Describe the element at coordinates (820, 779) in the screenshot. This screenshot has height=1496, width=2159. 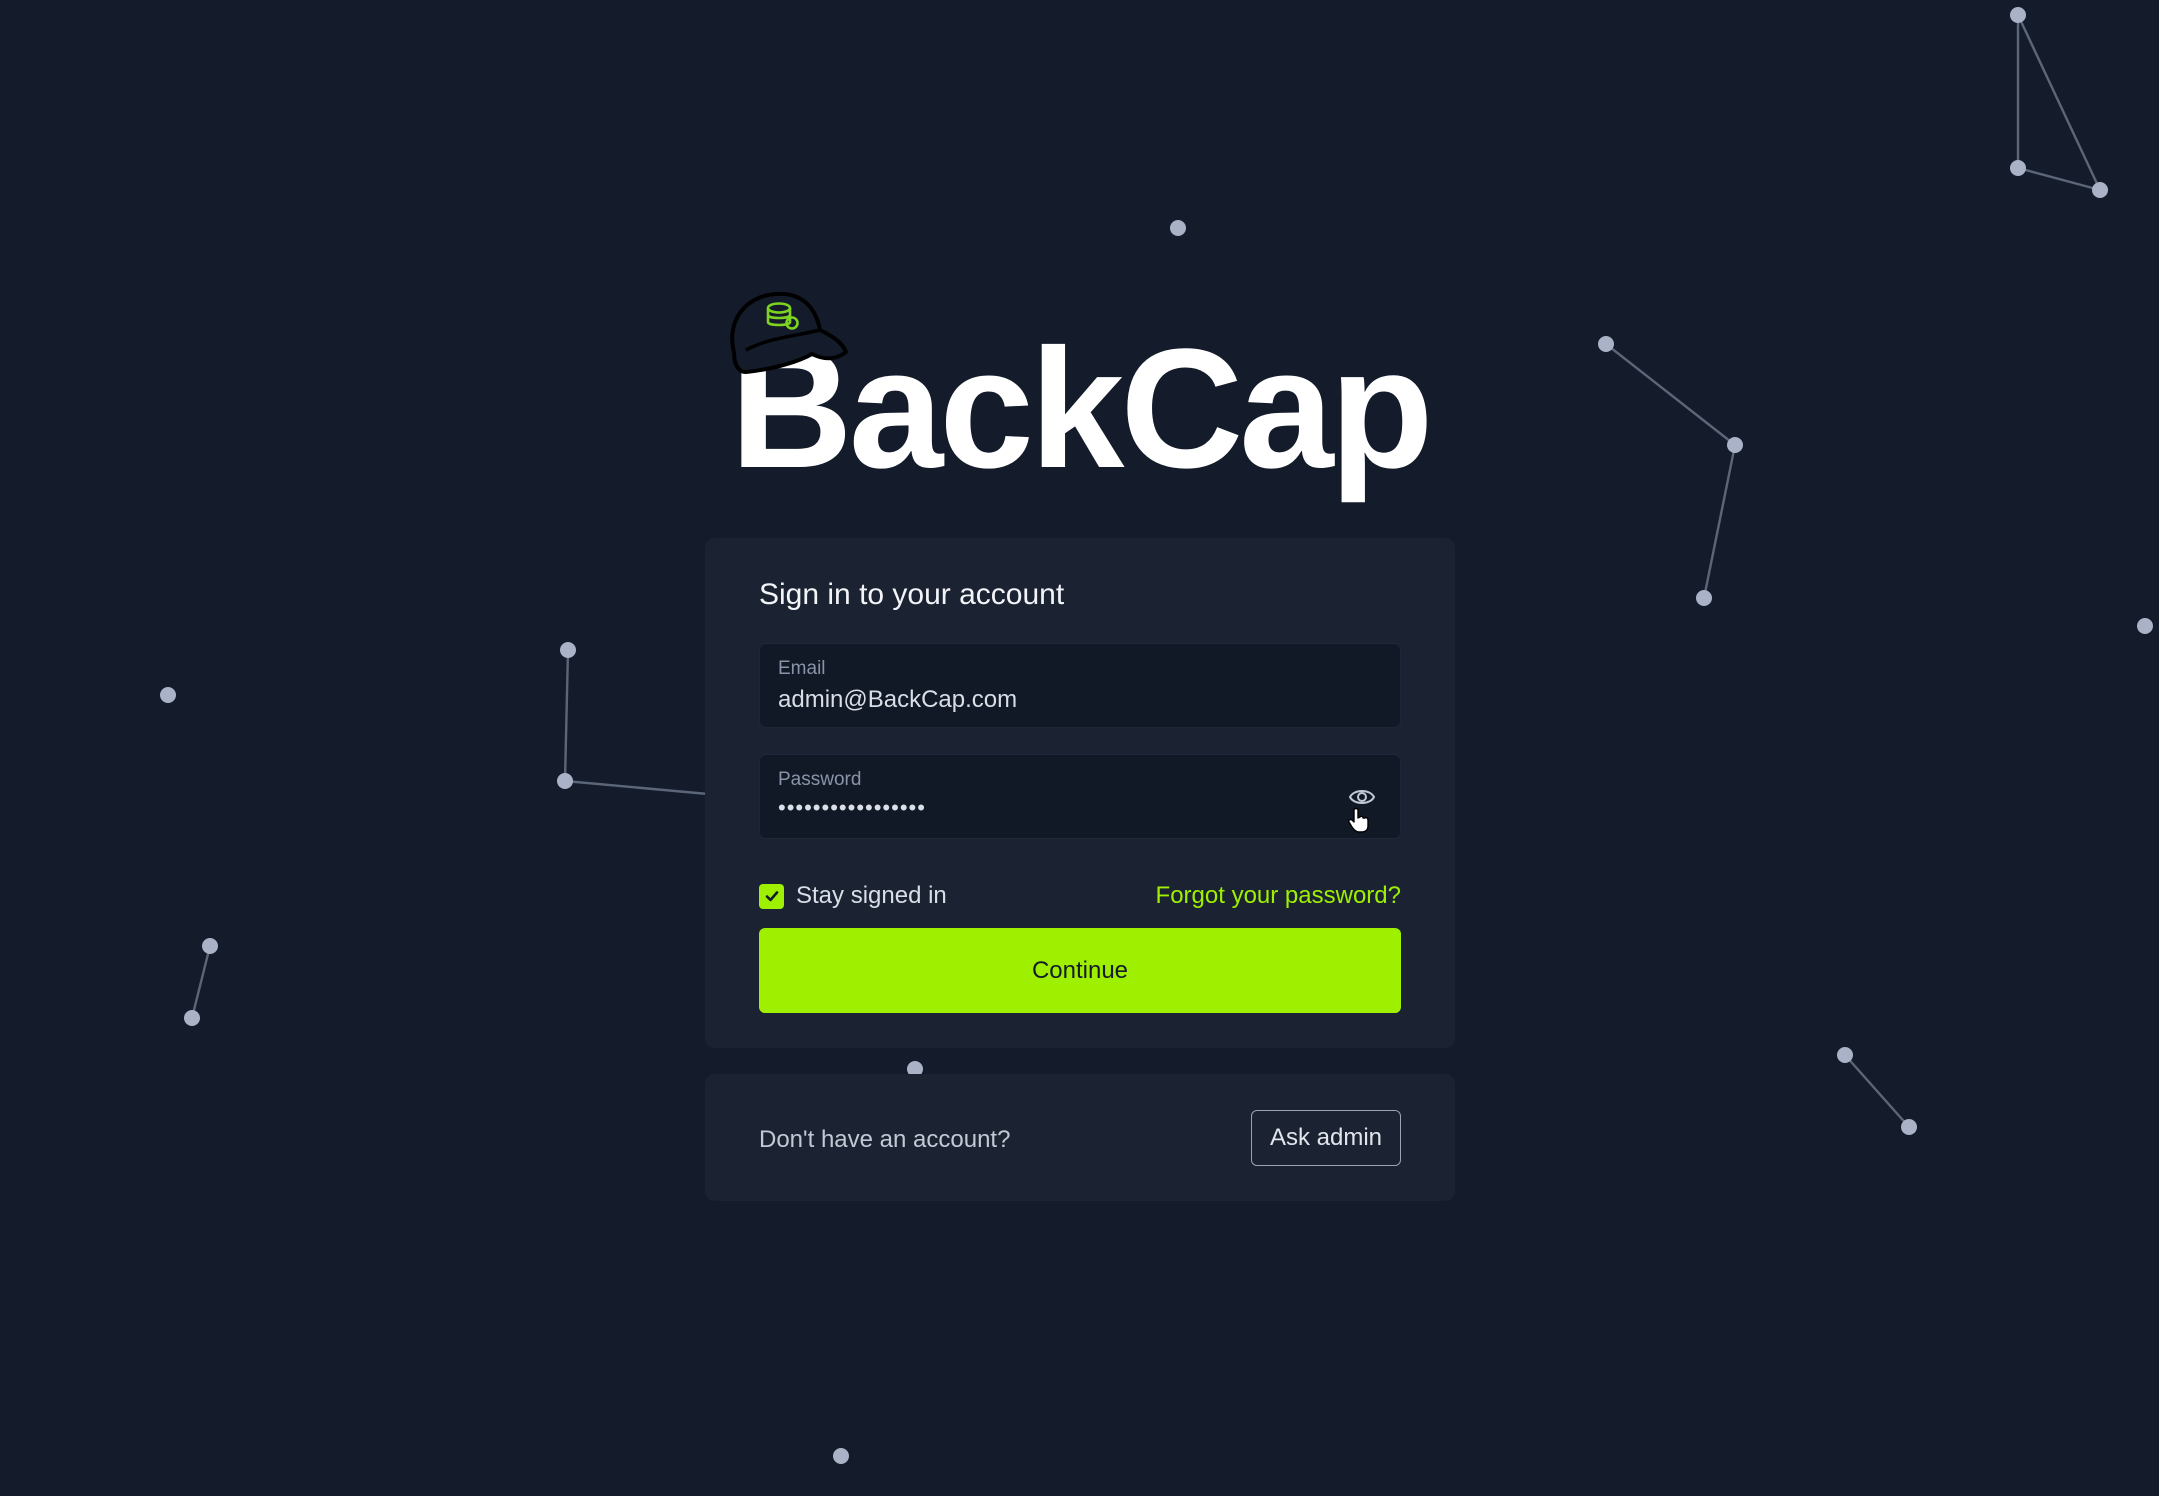
I see `password-label: Password` at that location.